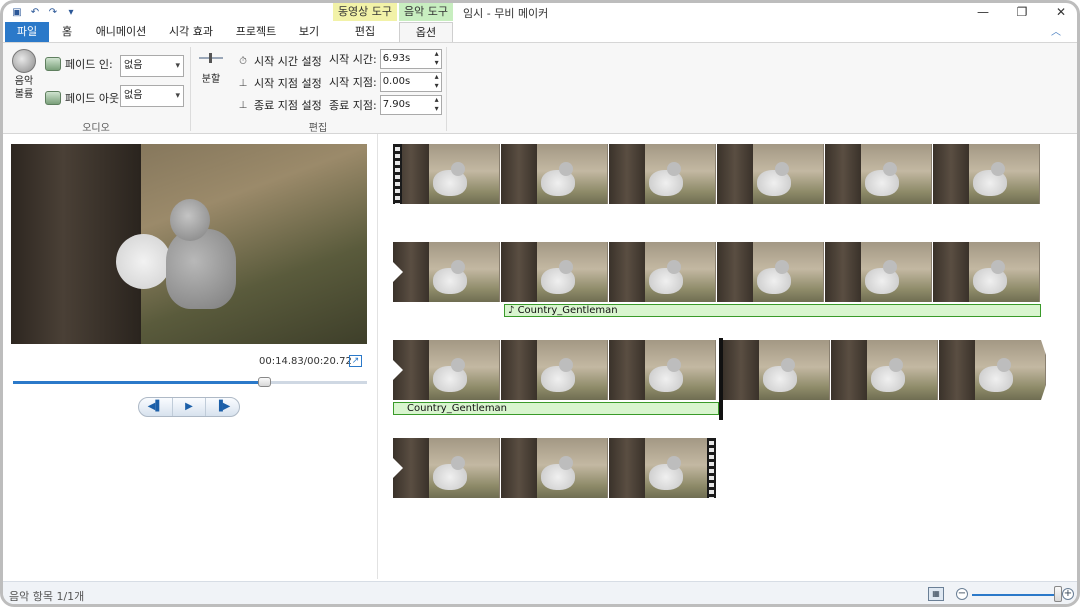  I want to click on tab-view: 보기, so click(309, 32).